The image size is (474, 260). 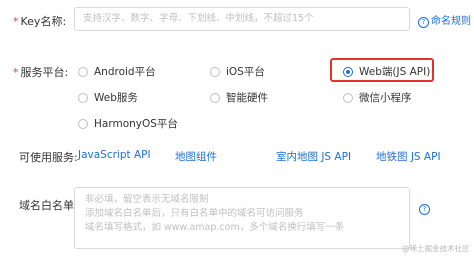 I want to click on domain-help-button: ?, so click(x=425, y=205).